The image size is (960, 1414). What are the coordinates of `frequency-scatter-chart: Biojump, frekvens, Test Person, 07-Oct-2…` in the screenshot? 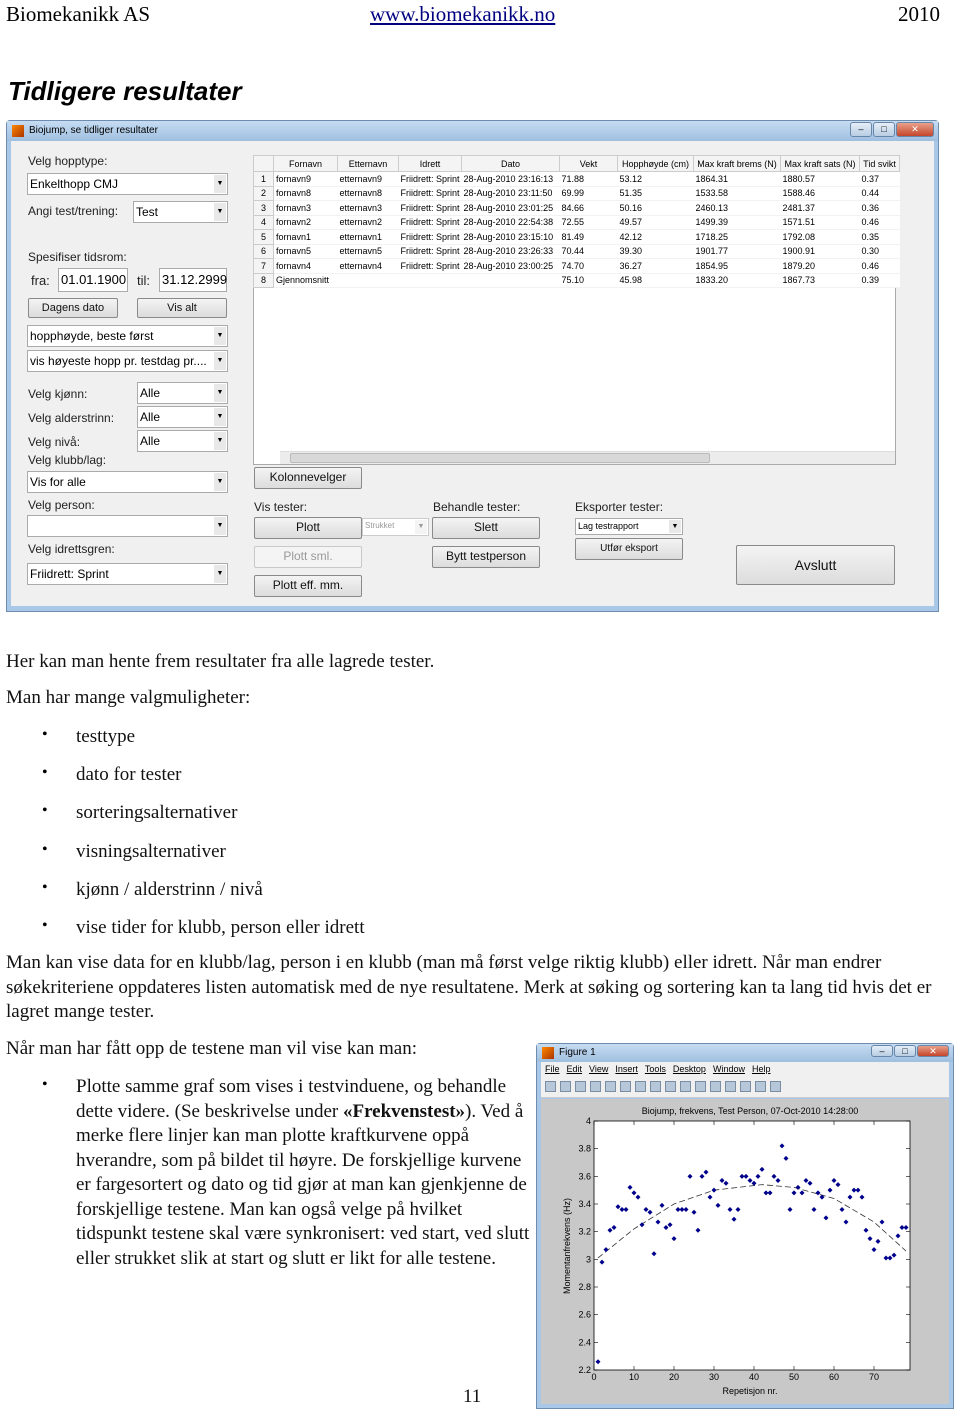 It's located at (736, 1251).